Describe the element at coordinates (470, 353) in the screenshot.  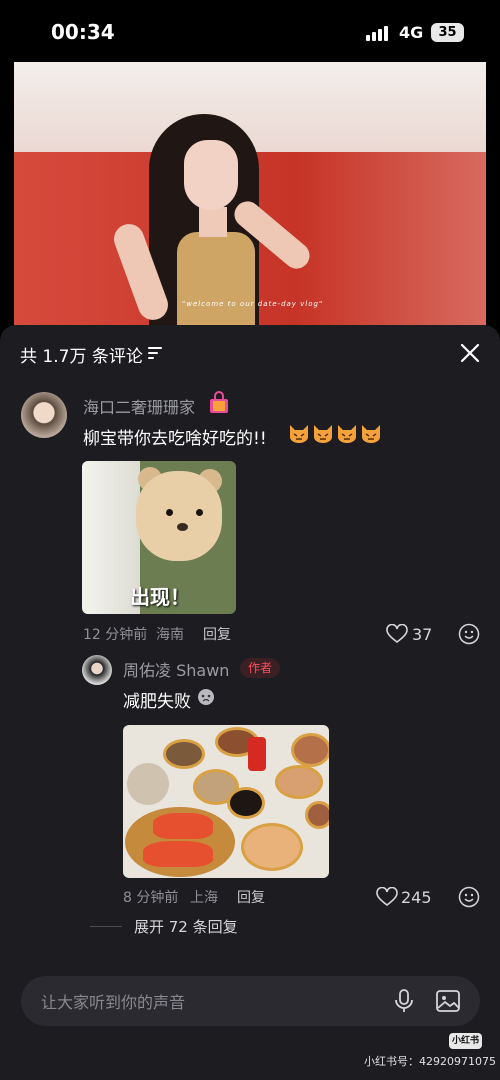
I see `close-icon` at that location.